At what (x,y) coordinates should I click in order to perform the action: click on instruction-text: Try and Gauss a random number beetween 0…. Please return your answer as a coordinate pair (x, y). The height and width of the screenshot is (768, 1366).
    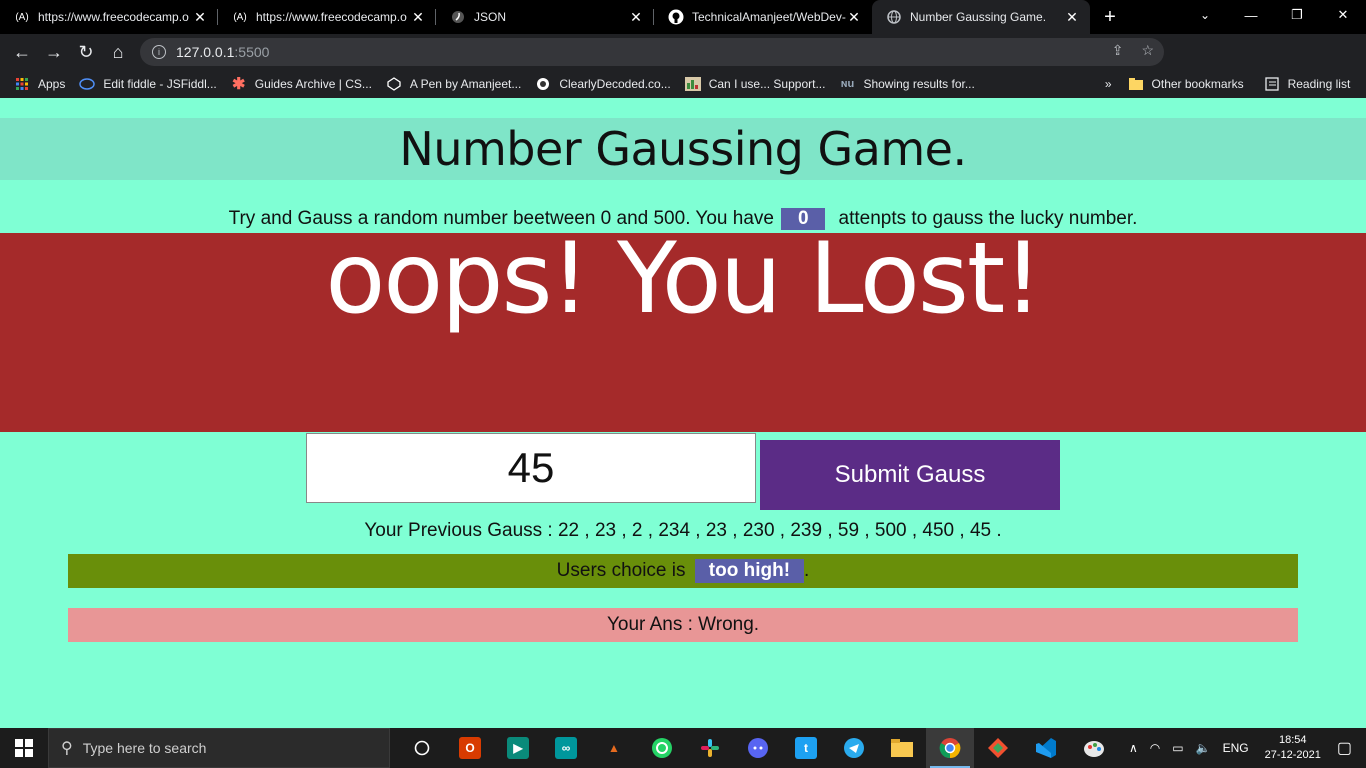
    Looking at the image, I should click on (683, 219).